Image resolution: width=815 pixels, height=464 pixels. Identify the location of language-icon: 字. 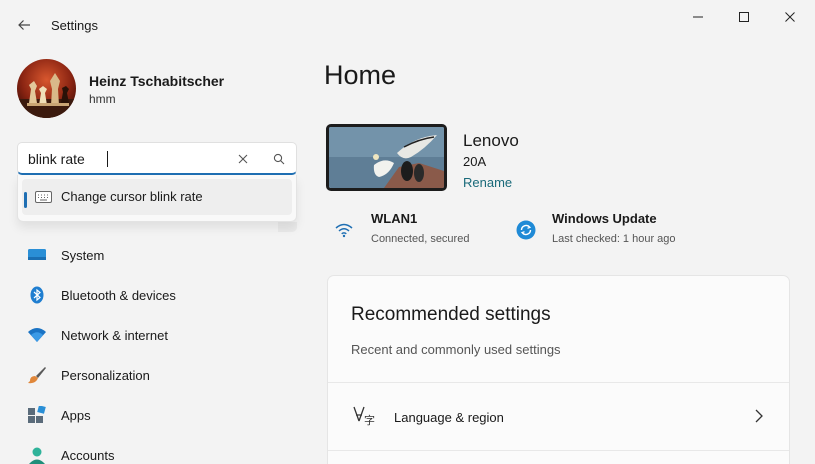
(364, 416).